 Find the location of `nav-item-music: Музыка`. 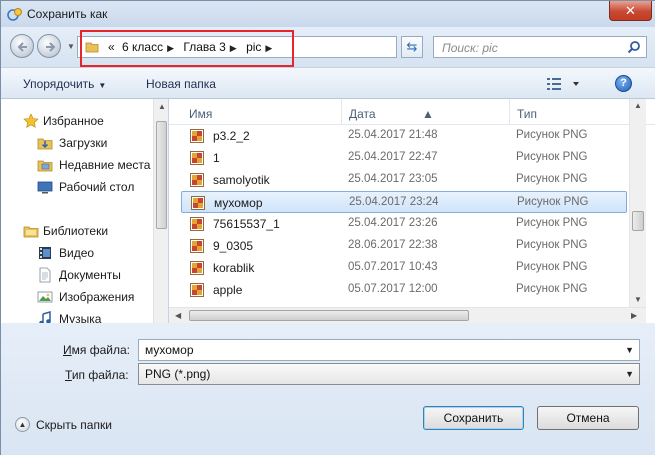

nav-item-music: Музыка is located at coordinates (77, 316).